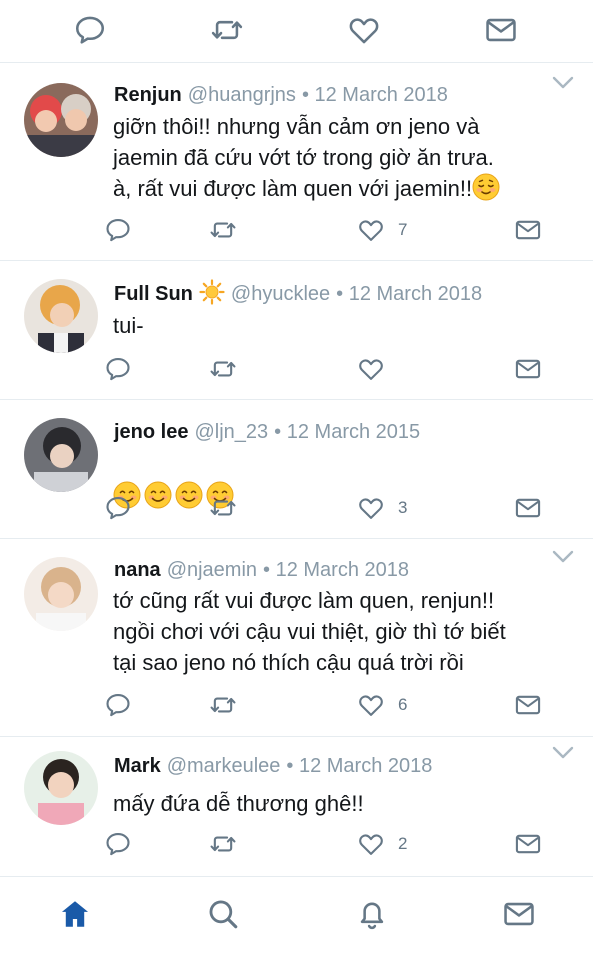  Describe the element at coordinates (403, 704) in the screenshot. I see `like-count: 6` at that location.